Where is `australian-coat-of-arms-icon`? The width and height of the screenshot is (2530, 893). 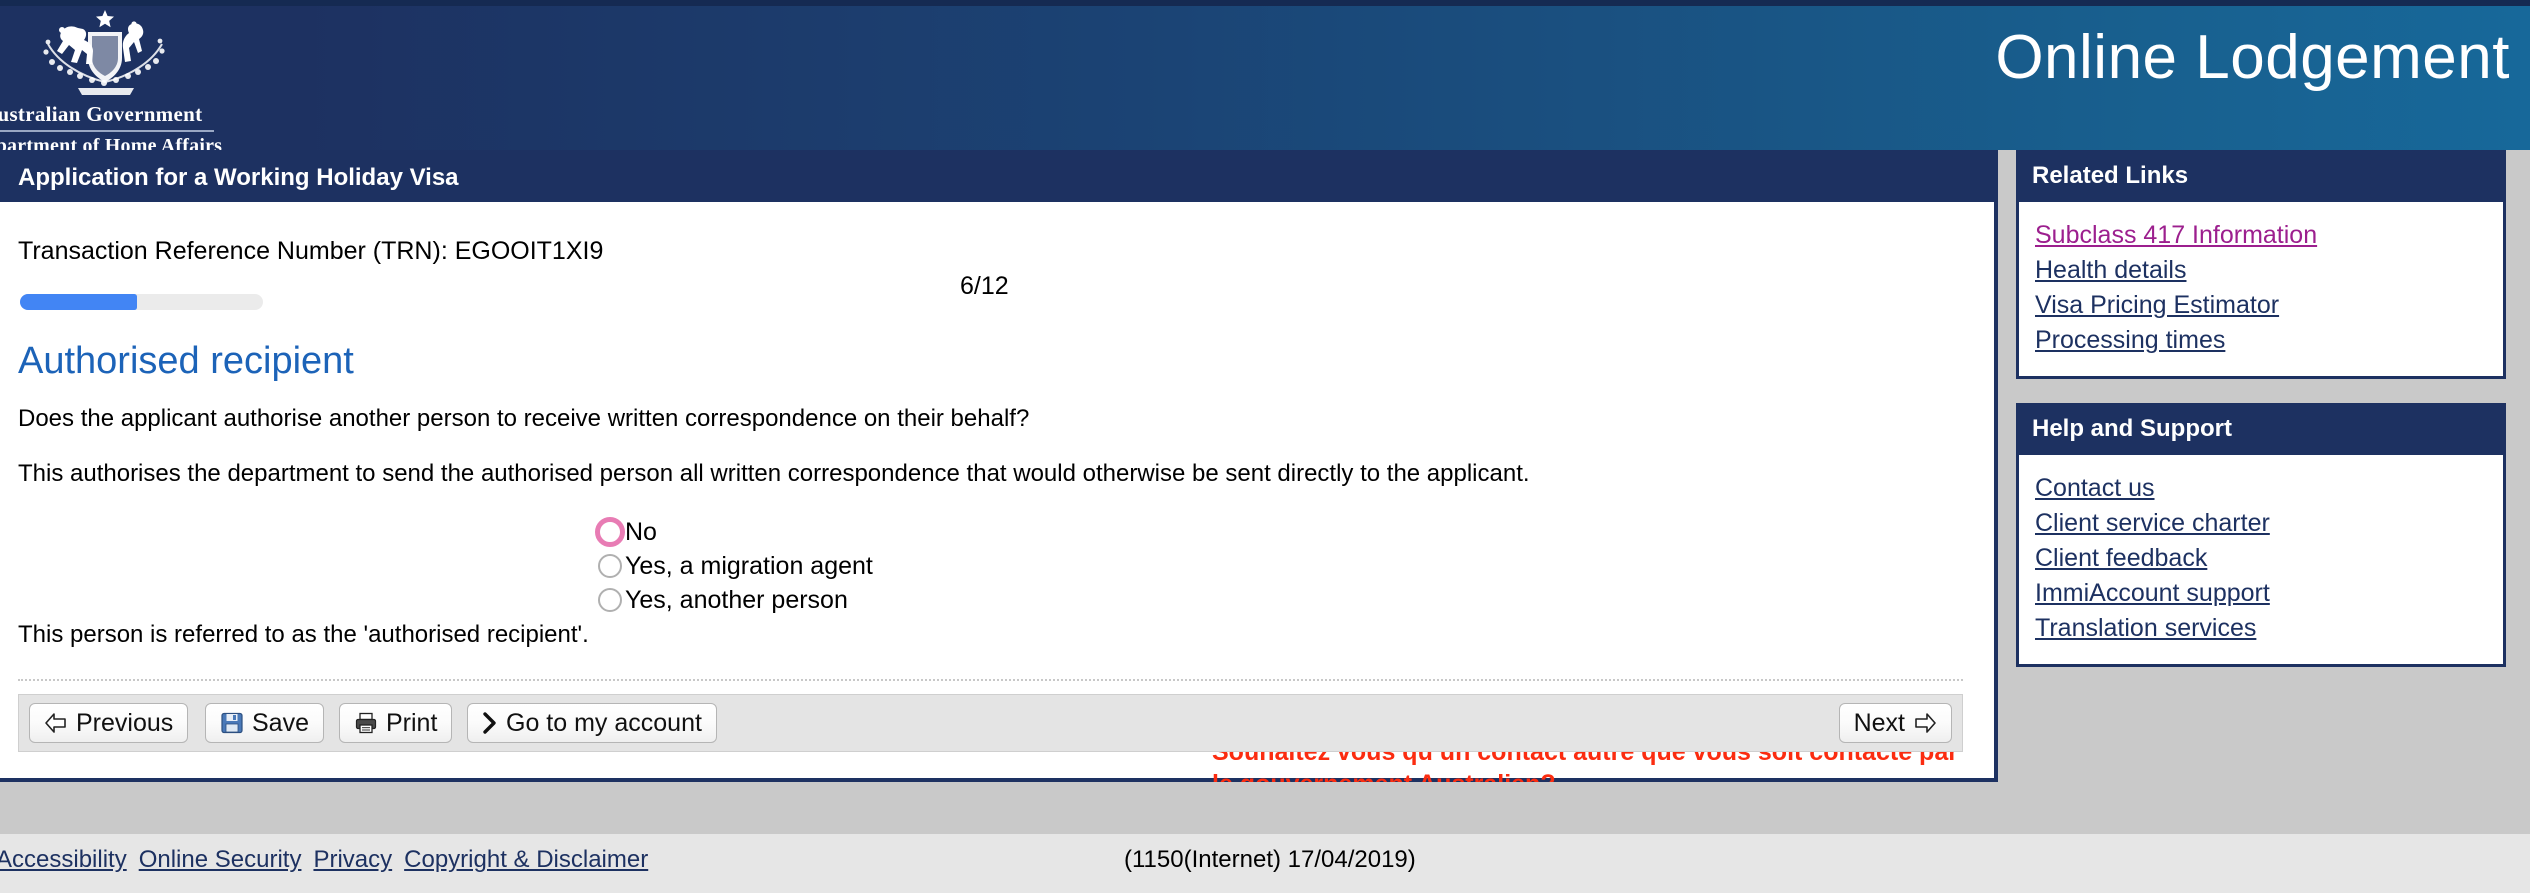 australian-coat-of-arms-icon is located at coordinates (104, 52).